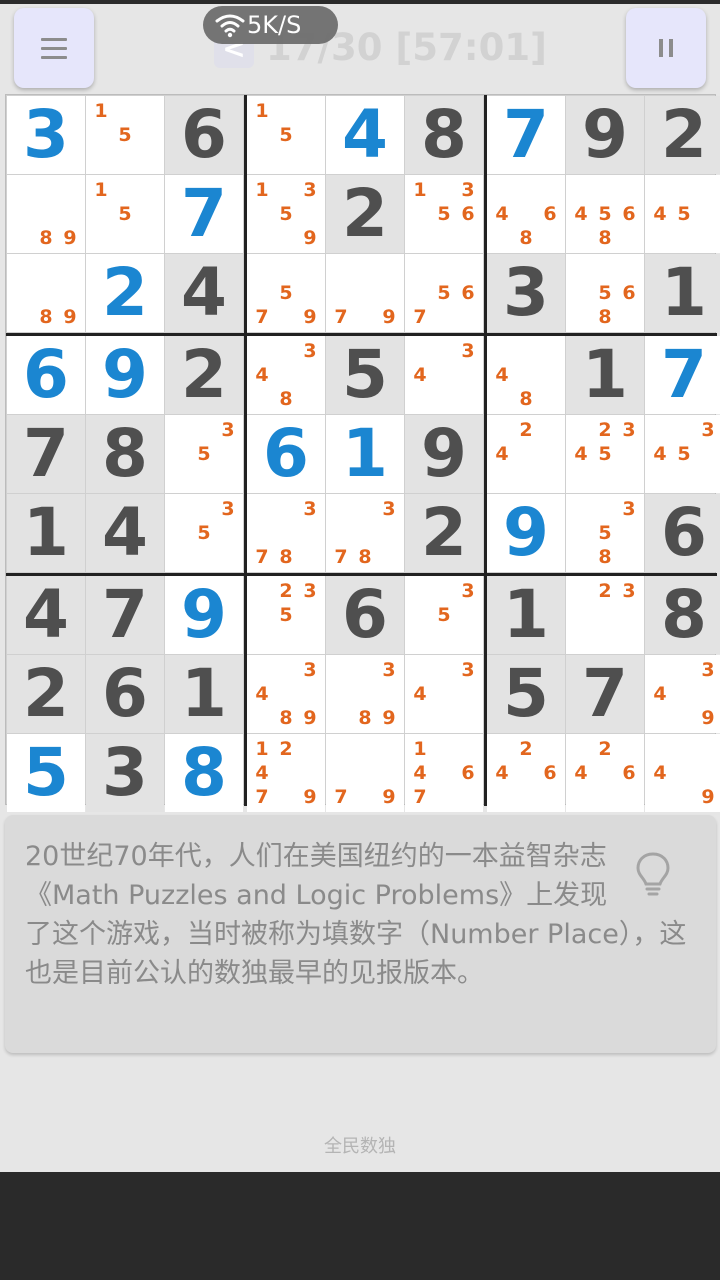  I want to click on sudoku-cell-r9c7: 24 6, so click(526, 773).